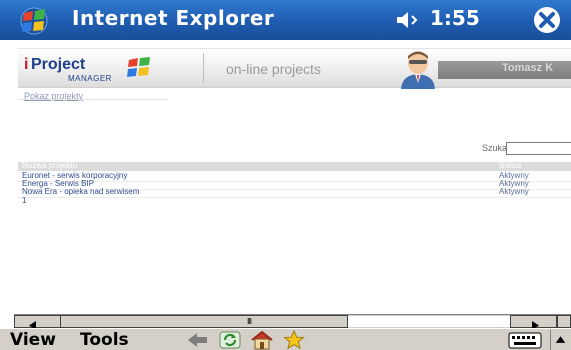 The width and height of the screenshot is (571, 350). I want to click on scroll-grip-icon: III, so click(249, 321).